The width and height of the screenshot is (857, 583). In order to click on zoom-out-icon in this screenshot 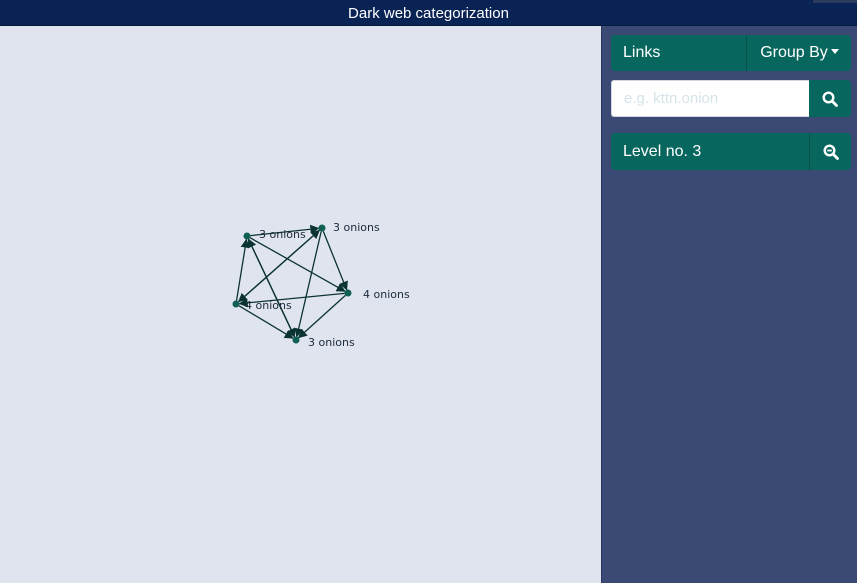, I will do `click(831, 152)`.